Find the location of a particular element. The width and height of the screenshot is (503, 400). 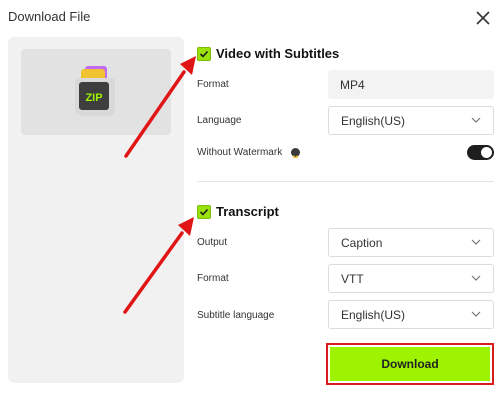

format-label: Format is located at coordinates (213, 84).